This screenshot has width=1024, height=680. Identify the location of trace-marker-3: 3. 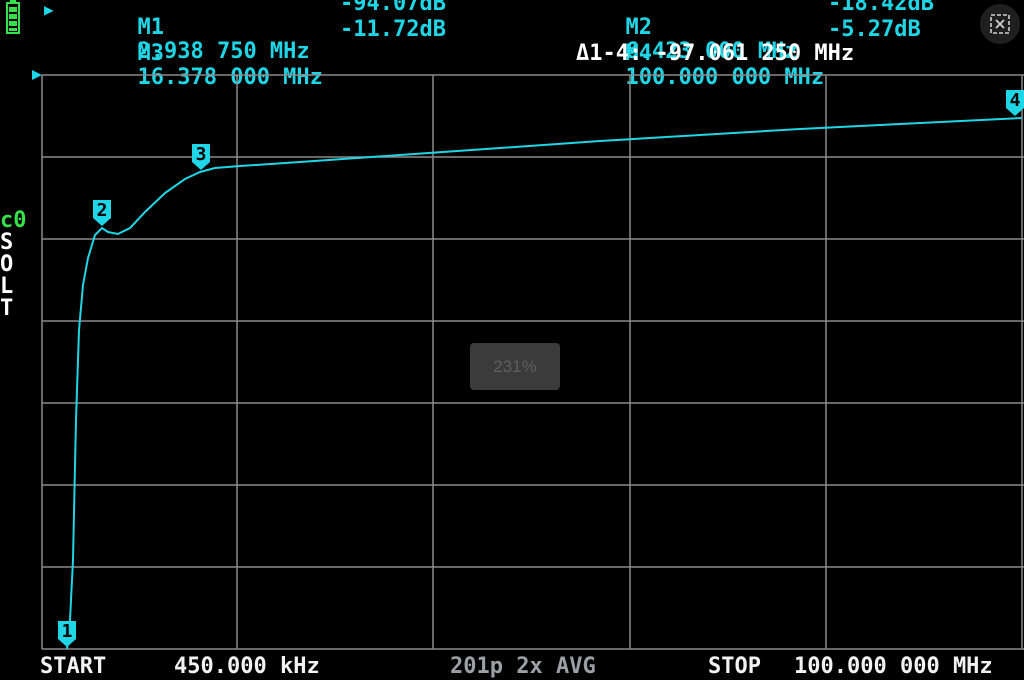
(201, 157).